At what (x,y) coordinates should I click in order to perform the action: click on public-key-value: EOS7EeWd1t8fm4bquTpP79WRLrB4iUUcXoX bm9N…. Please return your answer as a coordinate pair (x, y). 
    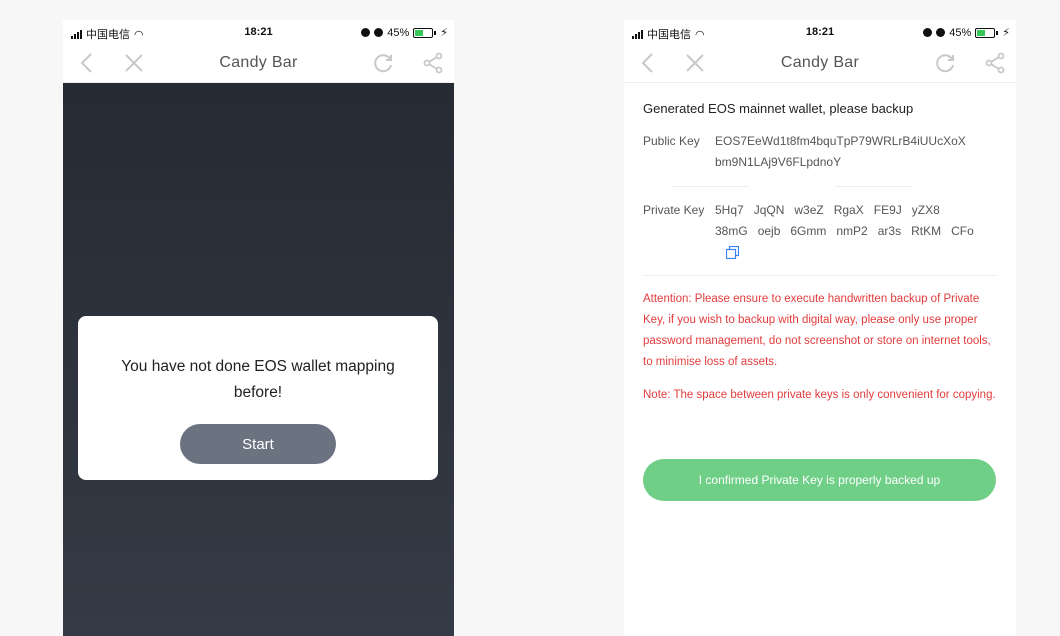
    Looking at the image, I should click on (855, 152).